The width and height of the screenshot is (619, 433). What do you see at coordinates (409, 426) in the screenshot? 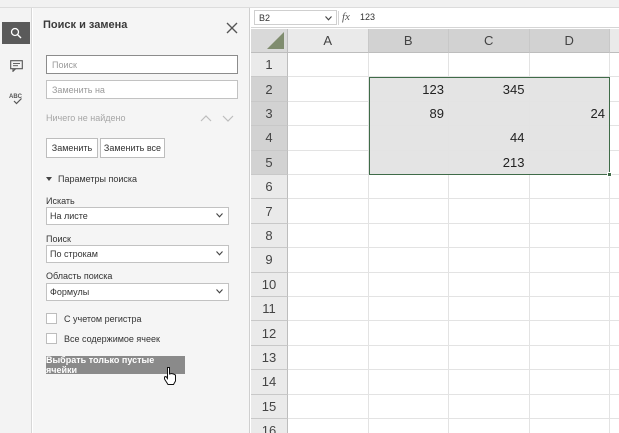
I see `cell-b16` at bounding box center [409, 426].